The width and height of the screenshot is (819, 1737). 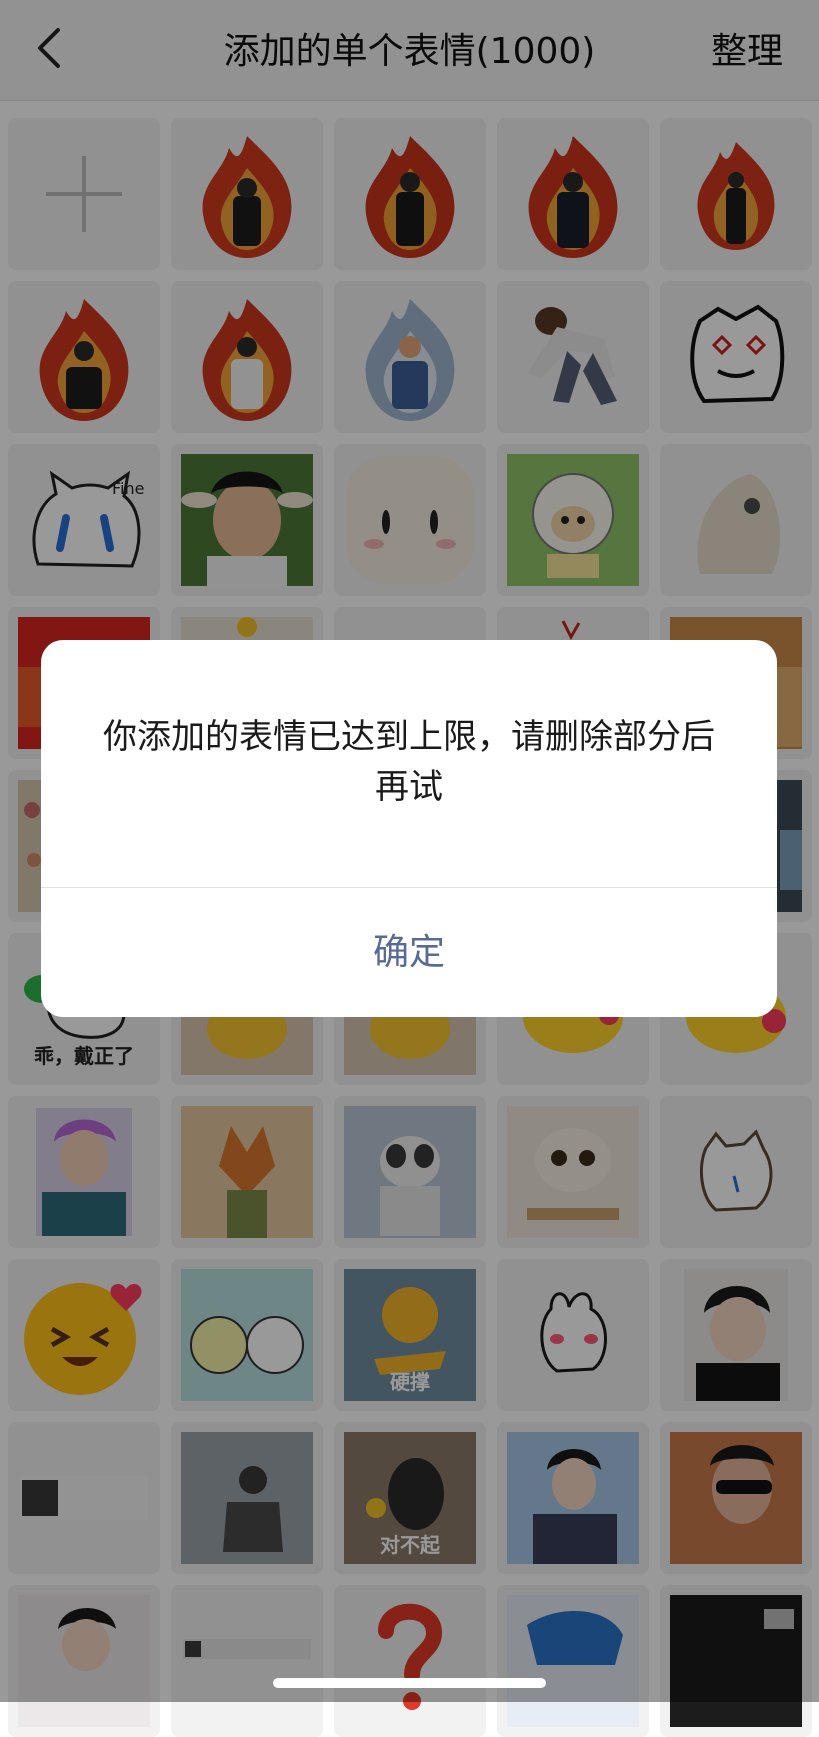 I want to click on dialog-message: 你添加的表情已达到上限，请删除部分后再试, so click(x=409, y=762).